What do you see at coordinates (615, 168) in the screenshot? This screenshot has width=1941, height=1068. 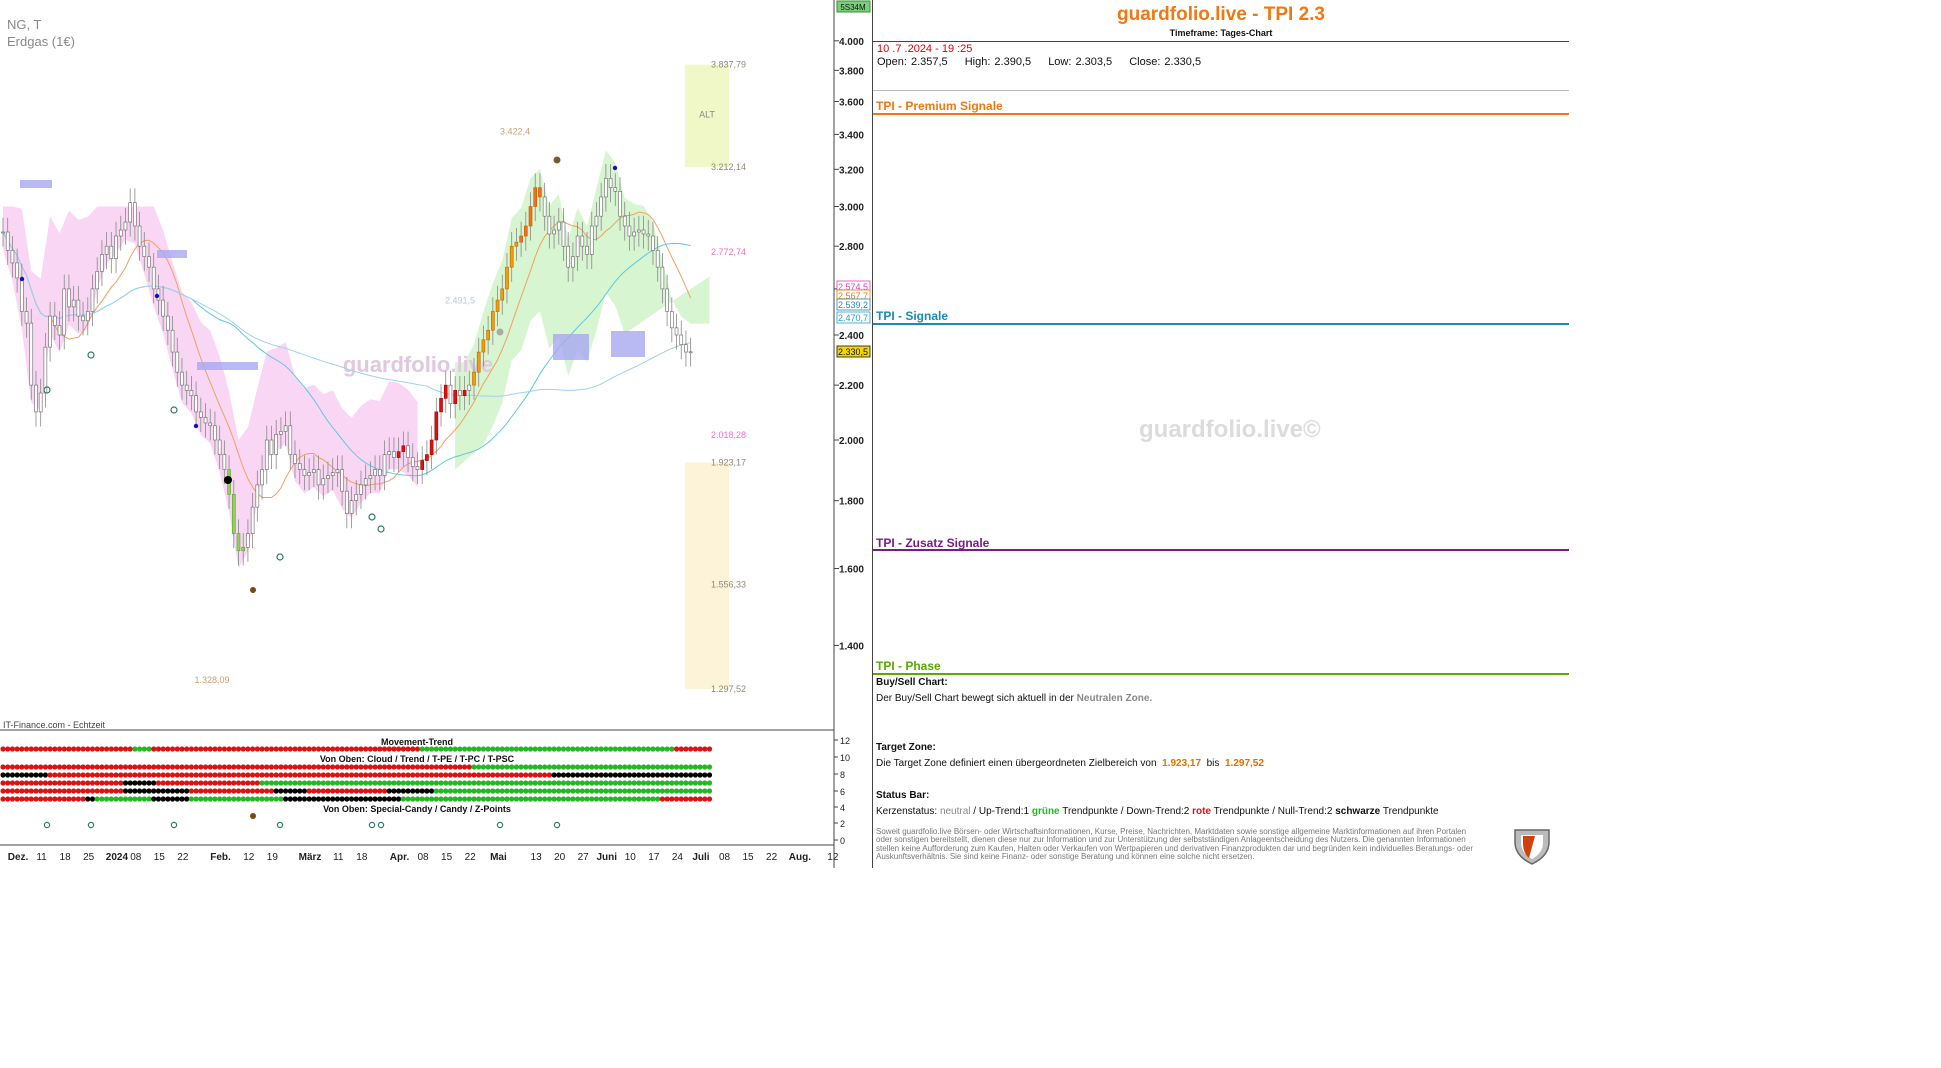 I see `blue-dot` at bounding box center [615, 168].